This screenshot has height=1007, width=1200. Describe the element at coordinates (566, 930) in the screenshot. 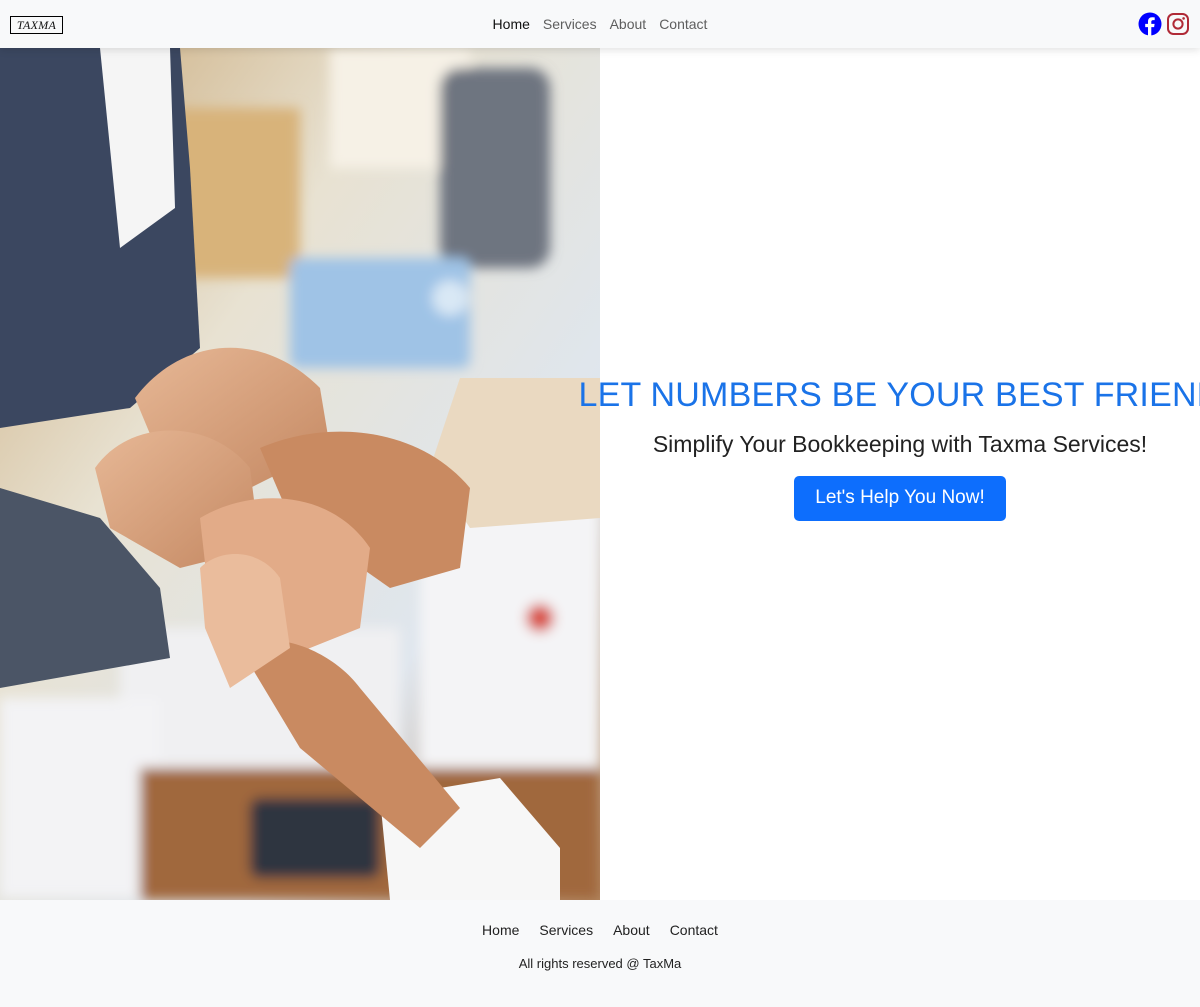

I see `footer-link-services: Services` at that location.